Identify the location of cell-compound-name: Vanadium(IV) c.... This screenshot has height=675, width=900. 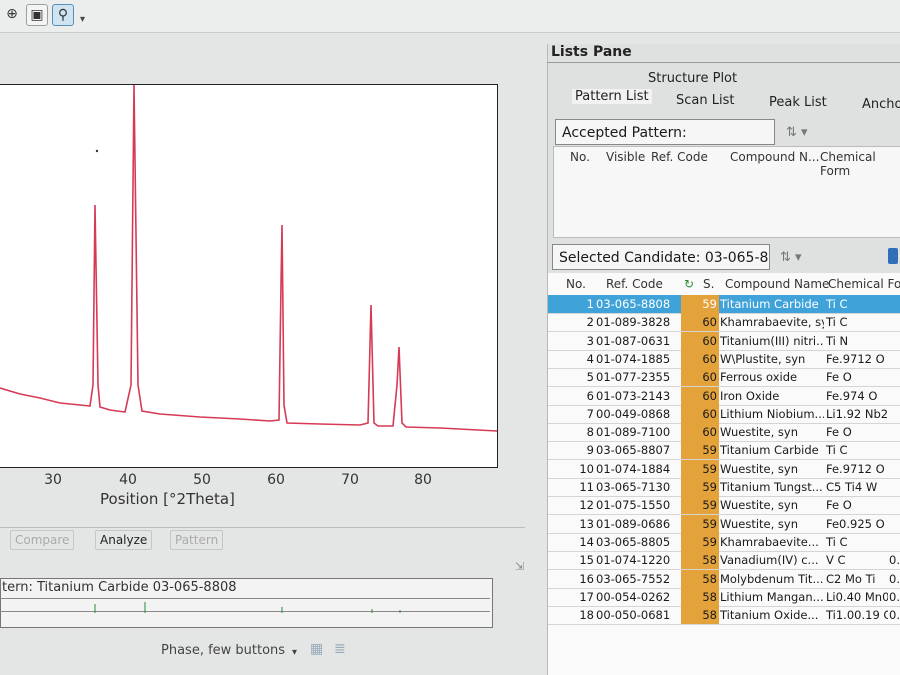
(769, 560).